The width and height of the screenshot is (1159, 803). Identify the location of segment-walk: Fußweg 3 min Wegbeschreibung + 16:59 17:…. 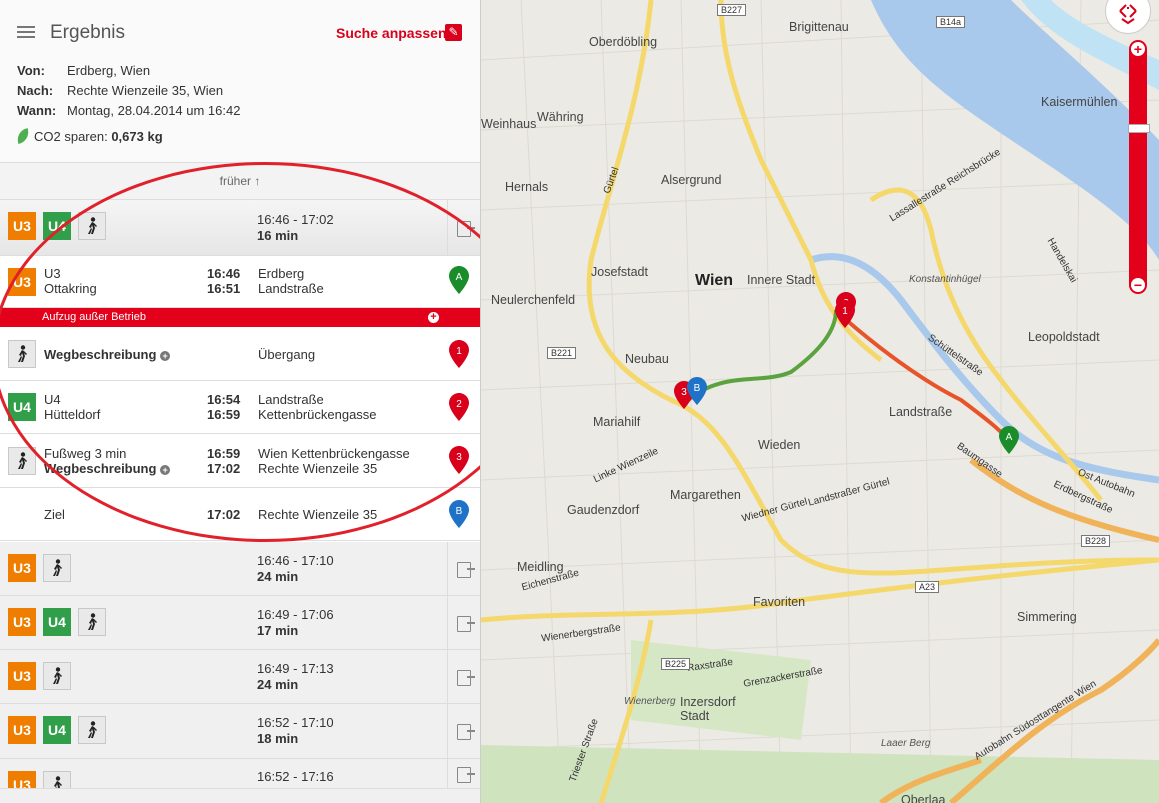
(240, 461).